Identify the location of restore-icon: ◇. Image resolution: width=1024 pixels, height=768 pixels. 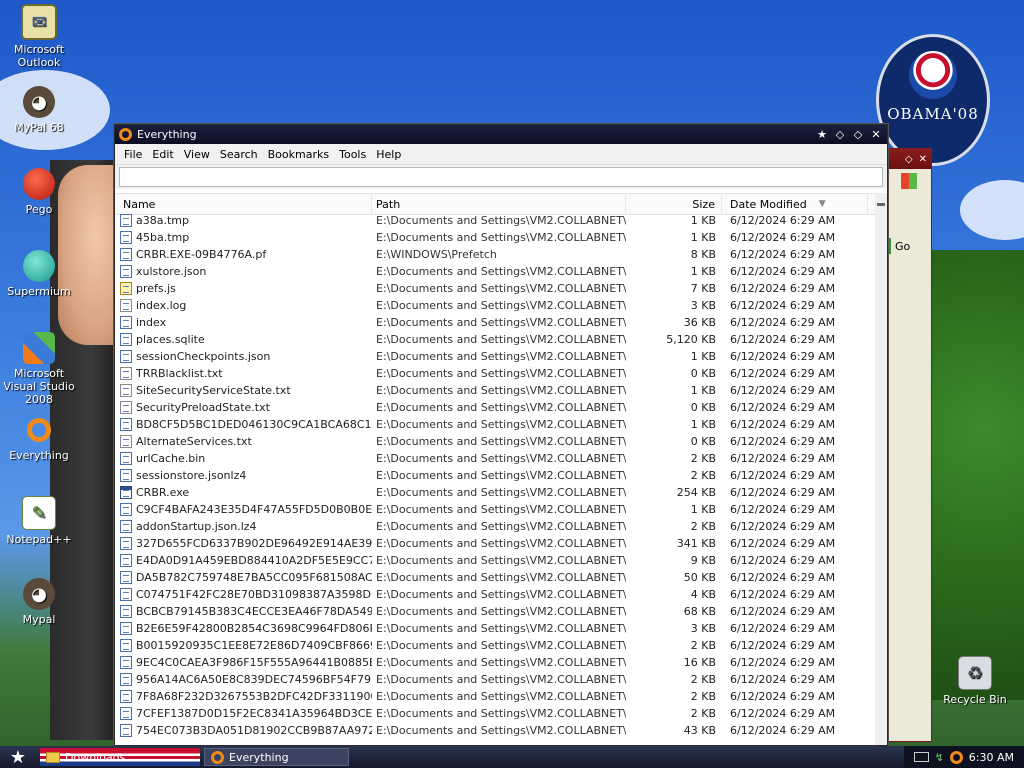
(909, 159).